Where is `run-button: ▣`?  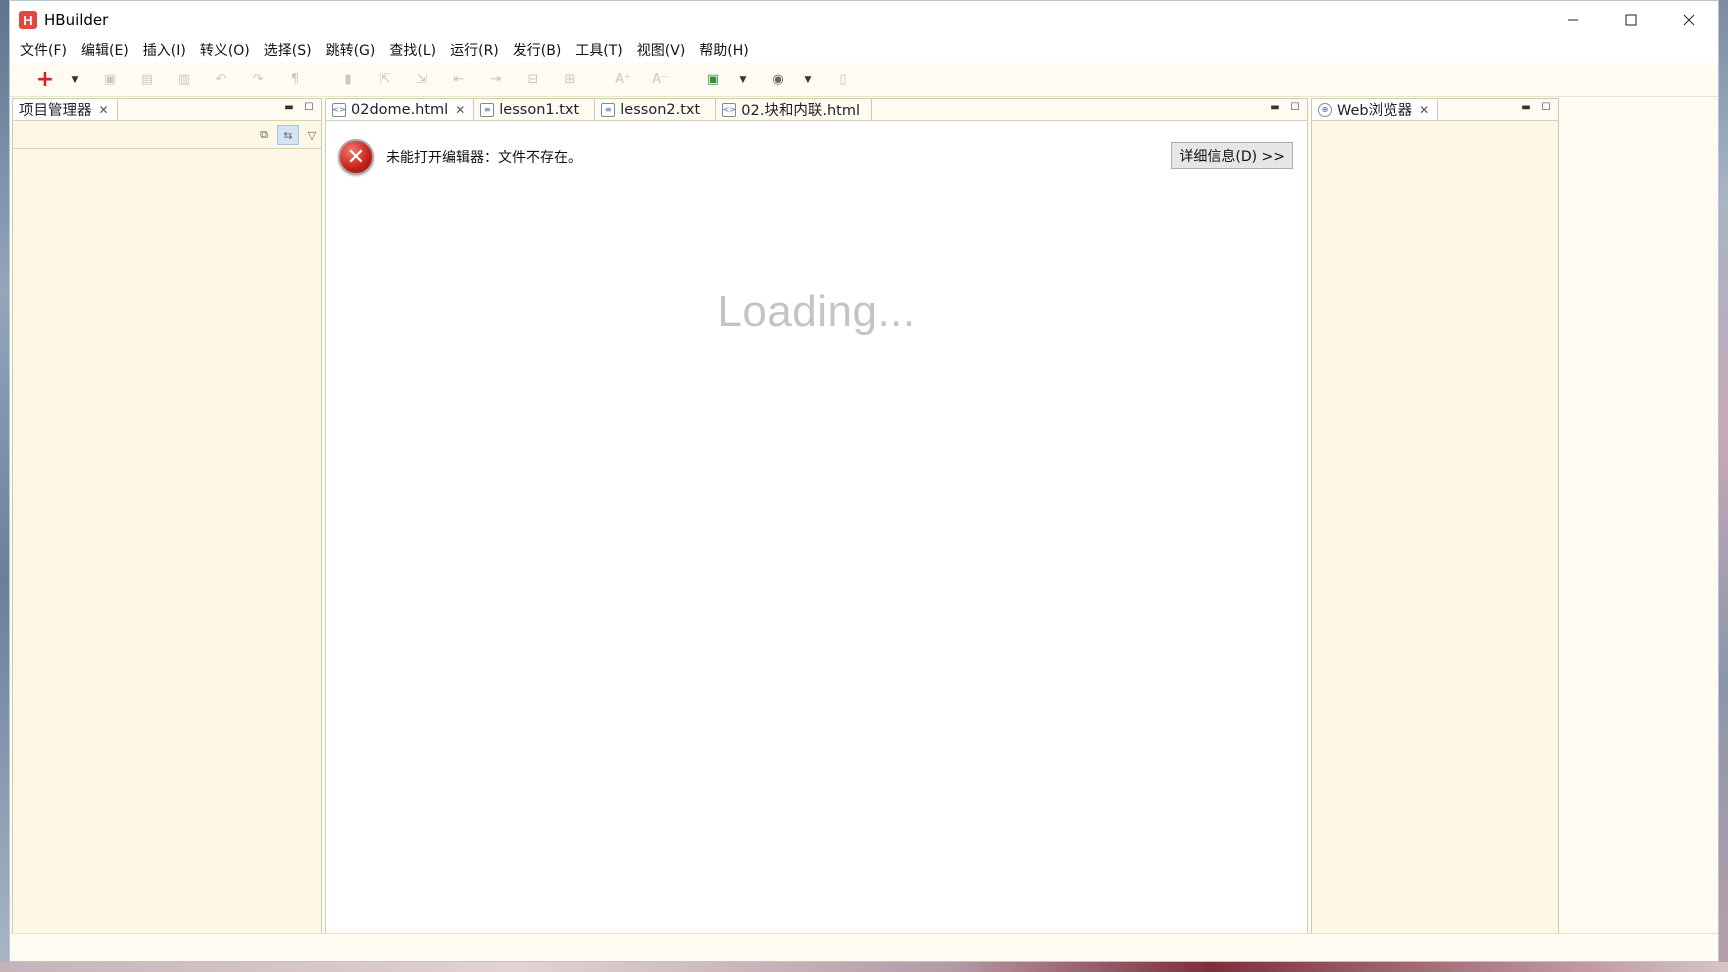
run-button: ▣ is located at coordinates (713, 80).